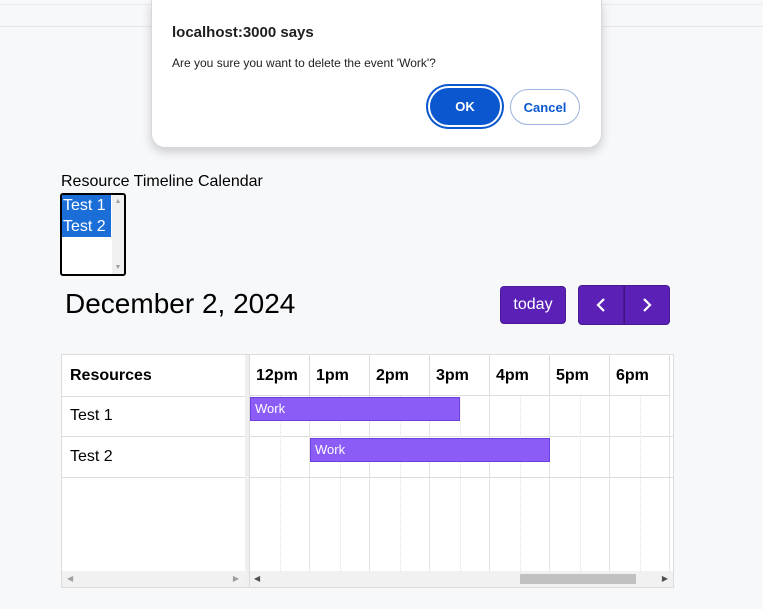 The image size is (763, 609). I want to click on time-slot-label: 3pm, so click(452, 375).